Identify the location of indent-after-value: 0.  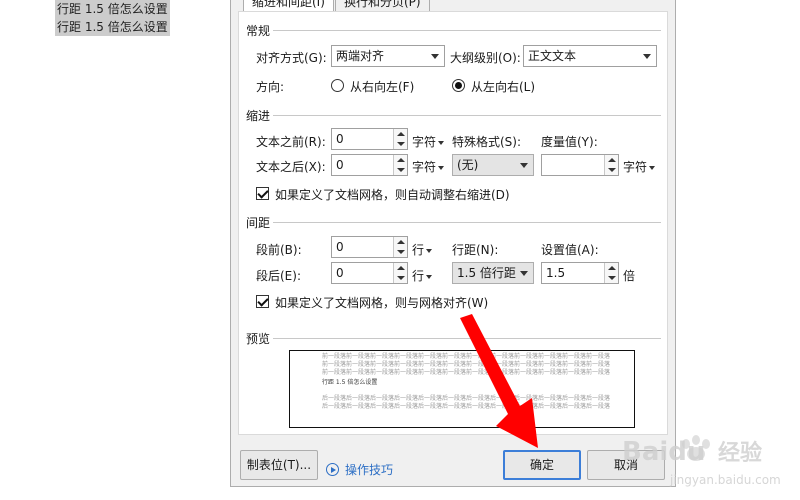
(340, 165).